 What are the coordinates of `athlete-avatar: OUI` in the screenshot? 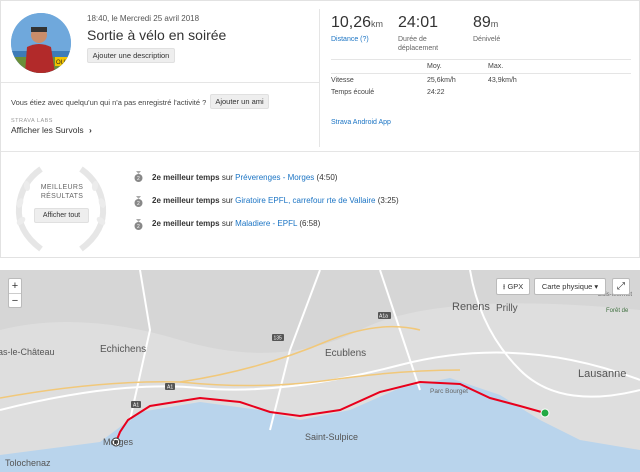 It's located at (41, 43).